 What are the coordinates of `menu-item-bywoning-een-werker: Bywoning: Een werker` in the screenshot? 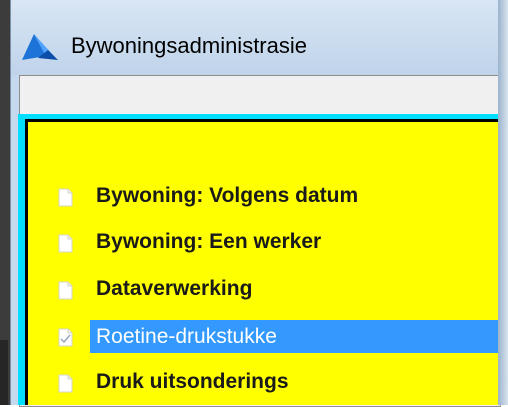 It's located at (273, 242).